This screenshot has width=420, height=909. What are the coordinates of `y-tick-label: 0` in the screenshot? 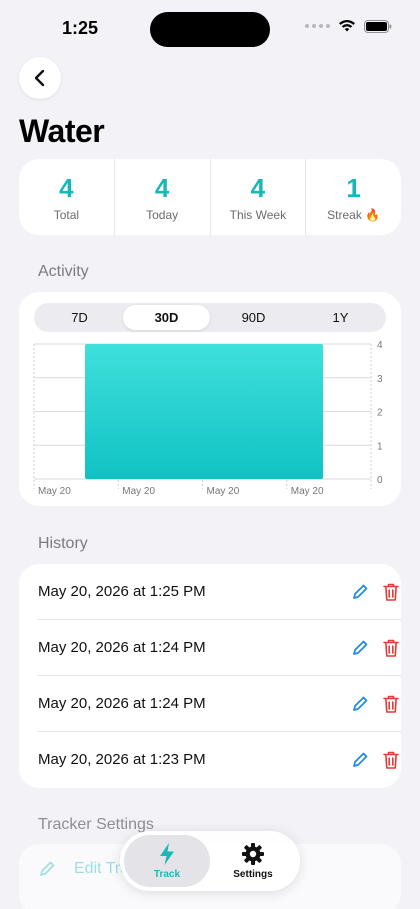 It's located at (380, 480).